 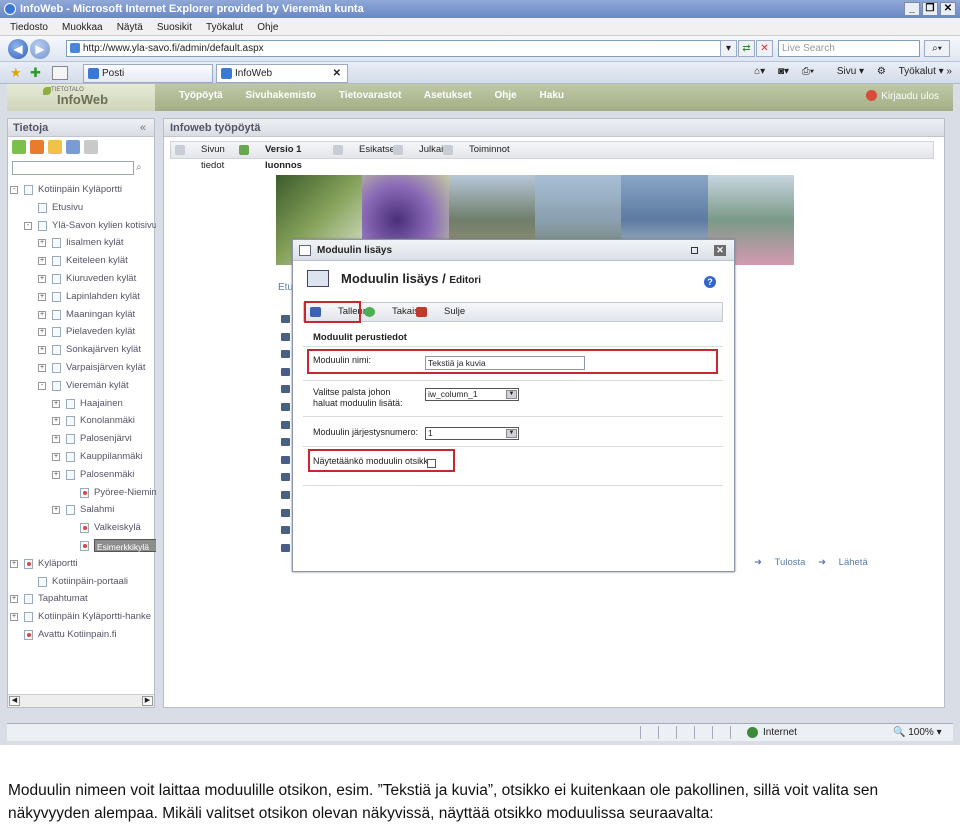 What do you see at coordinates (148, 73) in the screenshot?
I see `tab-posti: Posti` at bounding box center [148, 73].